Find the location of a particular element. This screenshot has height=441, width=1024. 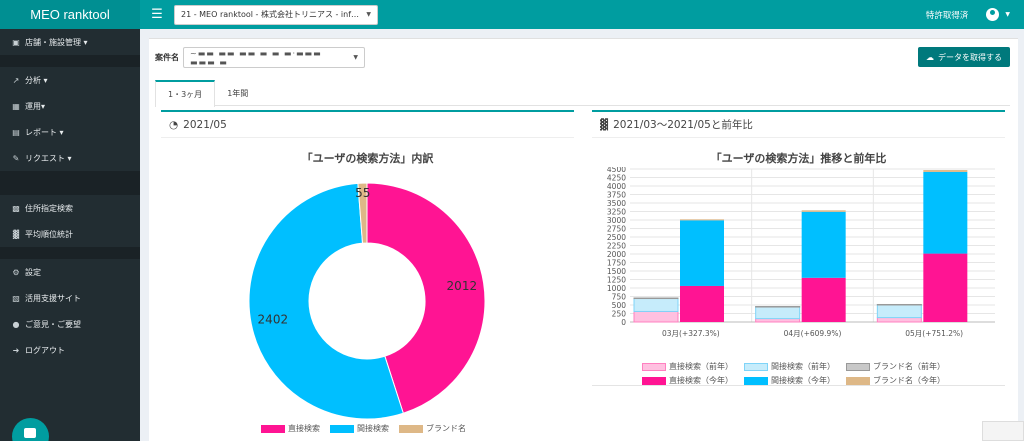

sidebar-item-label: 店舗・施設管理 ▾ is located at coordinates (56, 42).